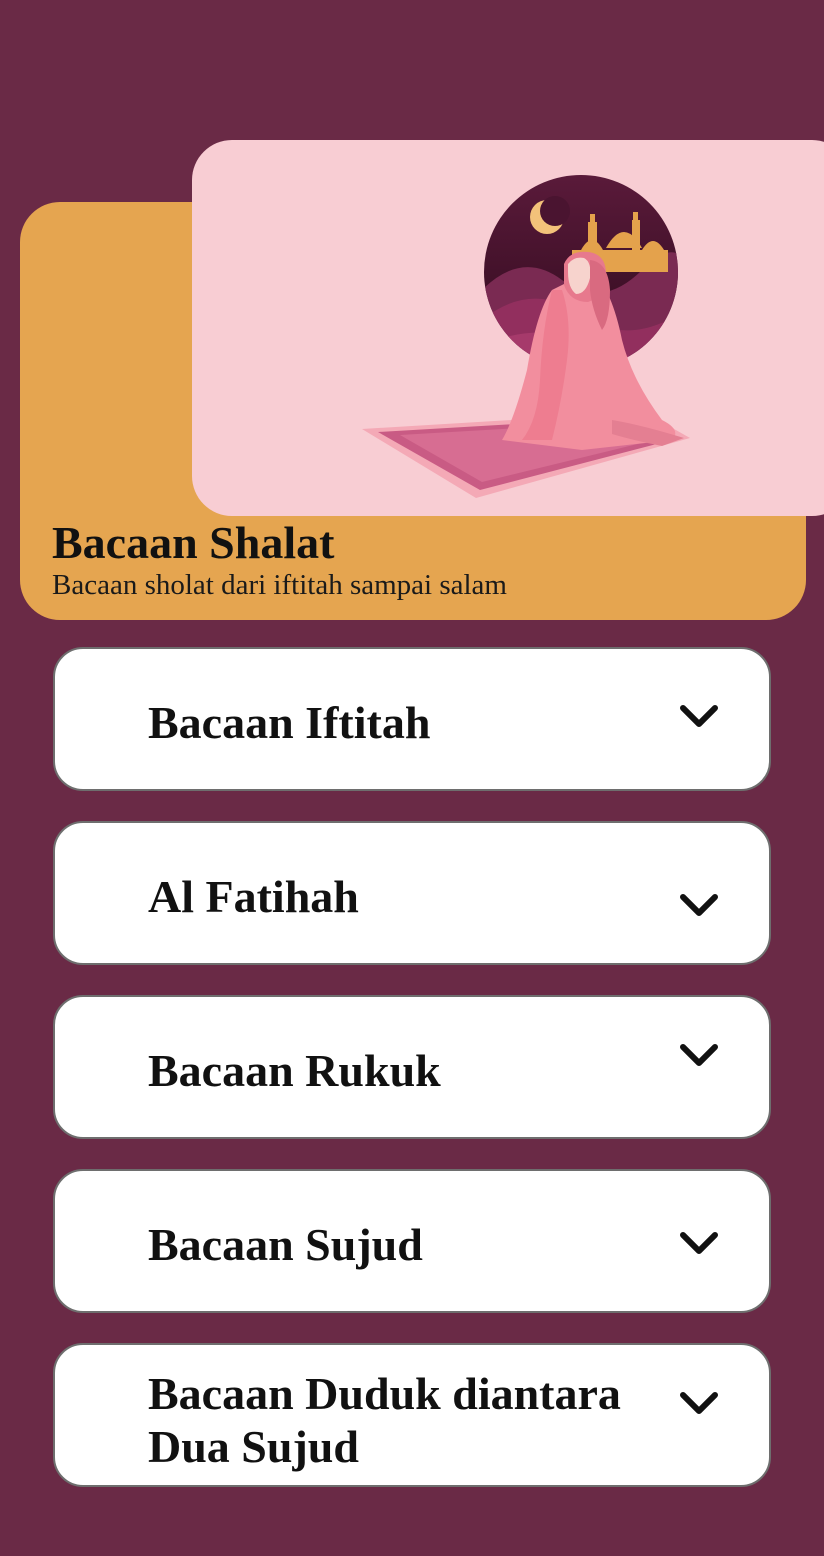  What do you see at coordinates (526, 336) in the screenshot?
I see `praying-woman-illustration` at bounding box center [526, 336].